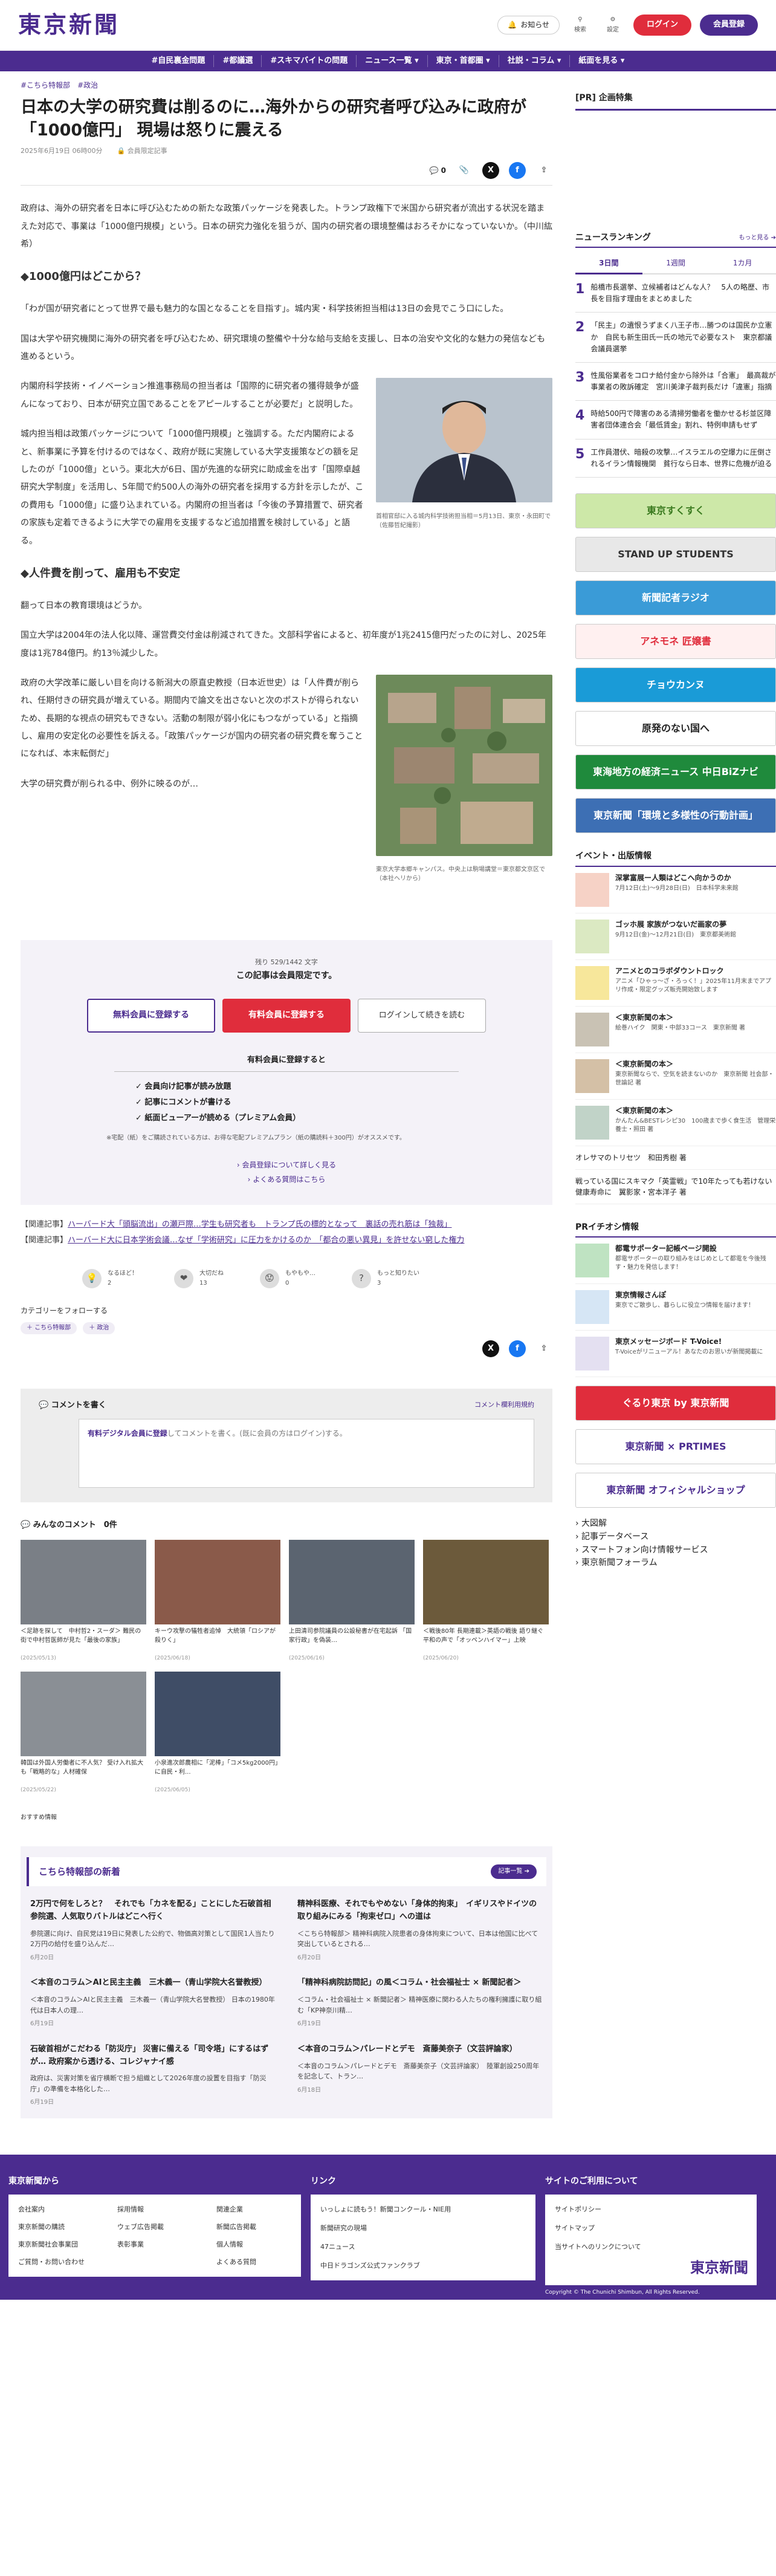 The image size is (776, 2576). Describe the element at coordinates (238, 61) in the screenshot. I see `nav-item: #都議選` at that location.